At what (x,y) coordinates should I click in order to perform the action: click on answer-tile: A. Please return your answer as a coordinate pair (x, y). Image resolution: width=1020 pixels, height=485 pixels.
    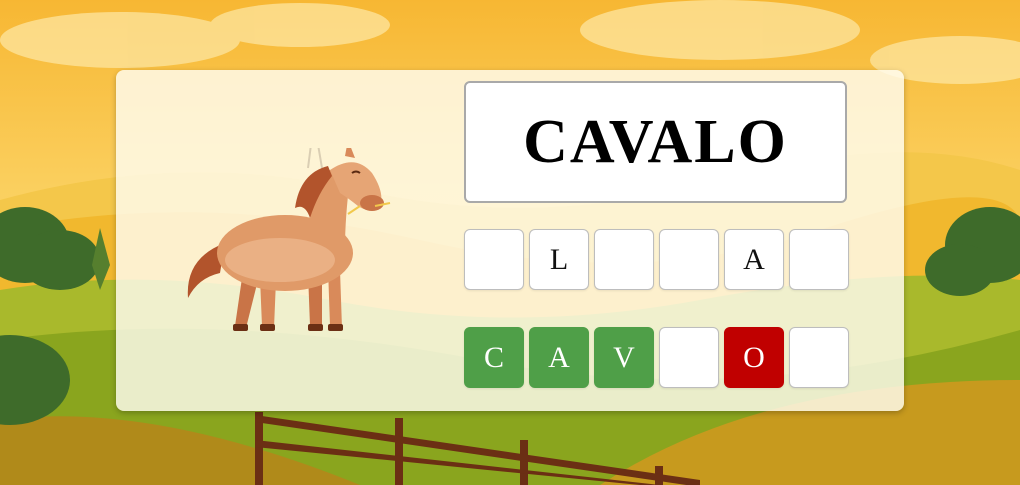
    Looking at the image, I should click on (559, 357).